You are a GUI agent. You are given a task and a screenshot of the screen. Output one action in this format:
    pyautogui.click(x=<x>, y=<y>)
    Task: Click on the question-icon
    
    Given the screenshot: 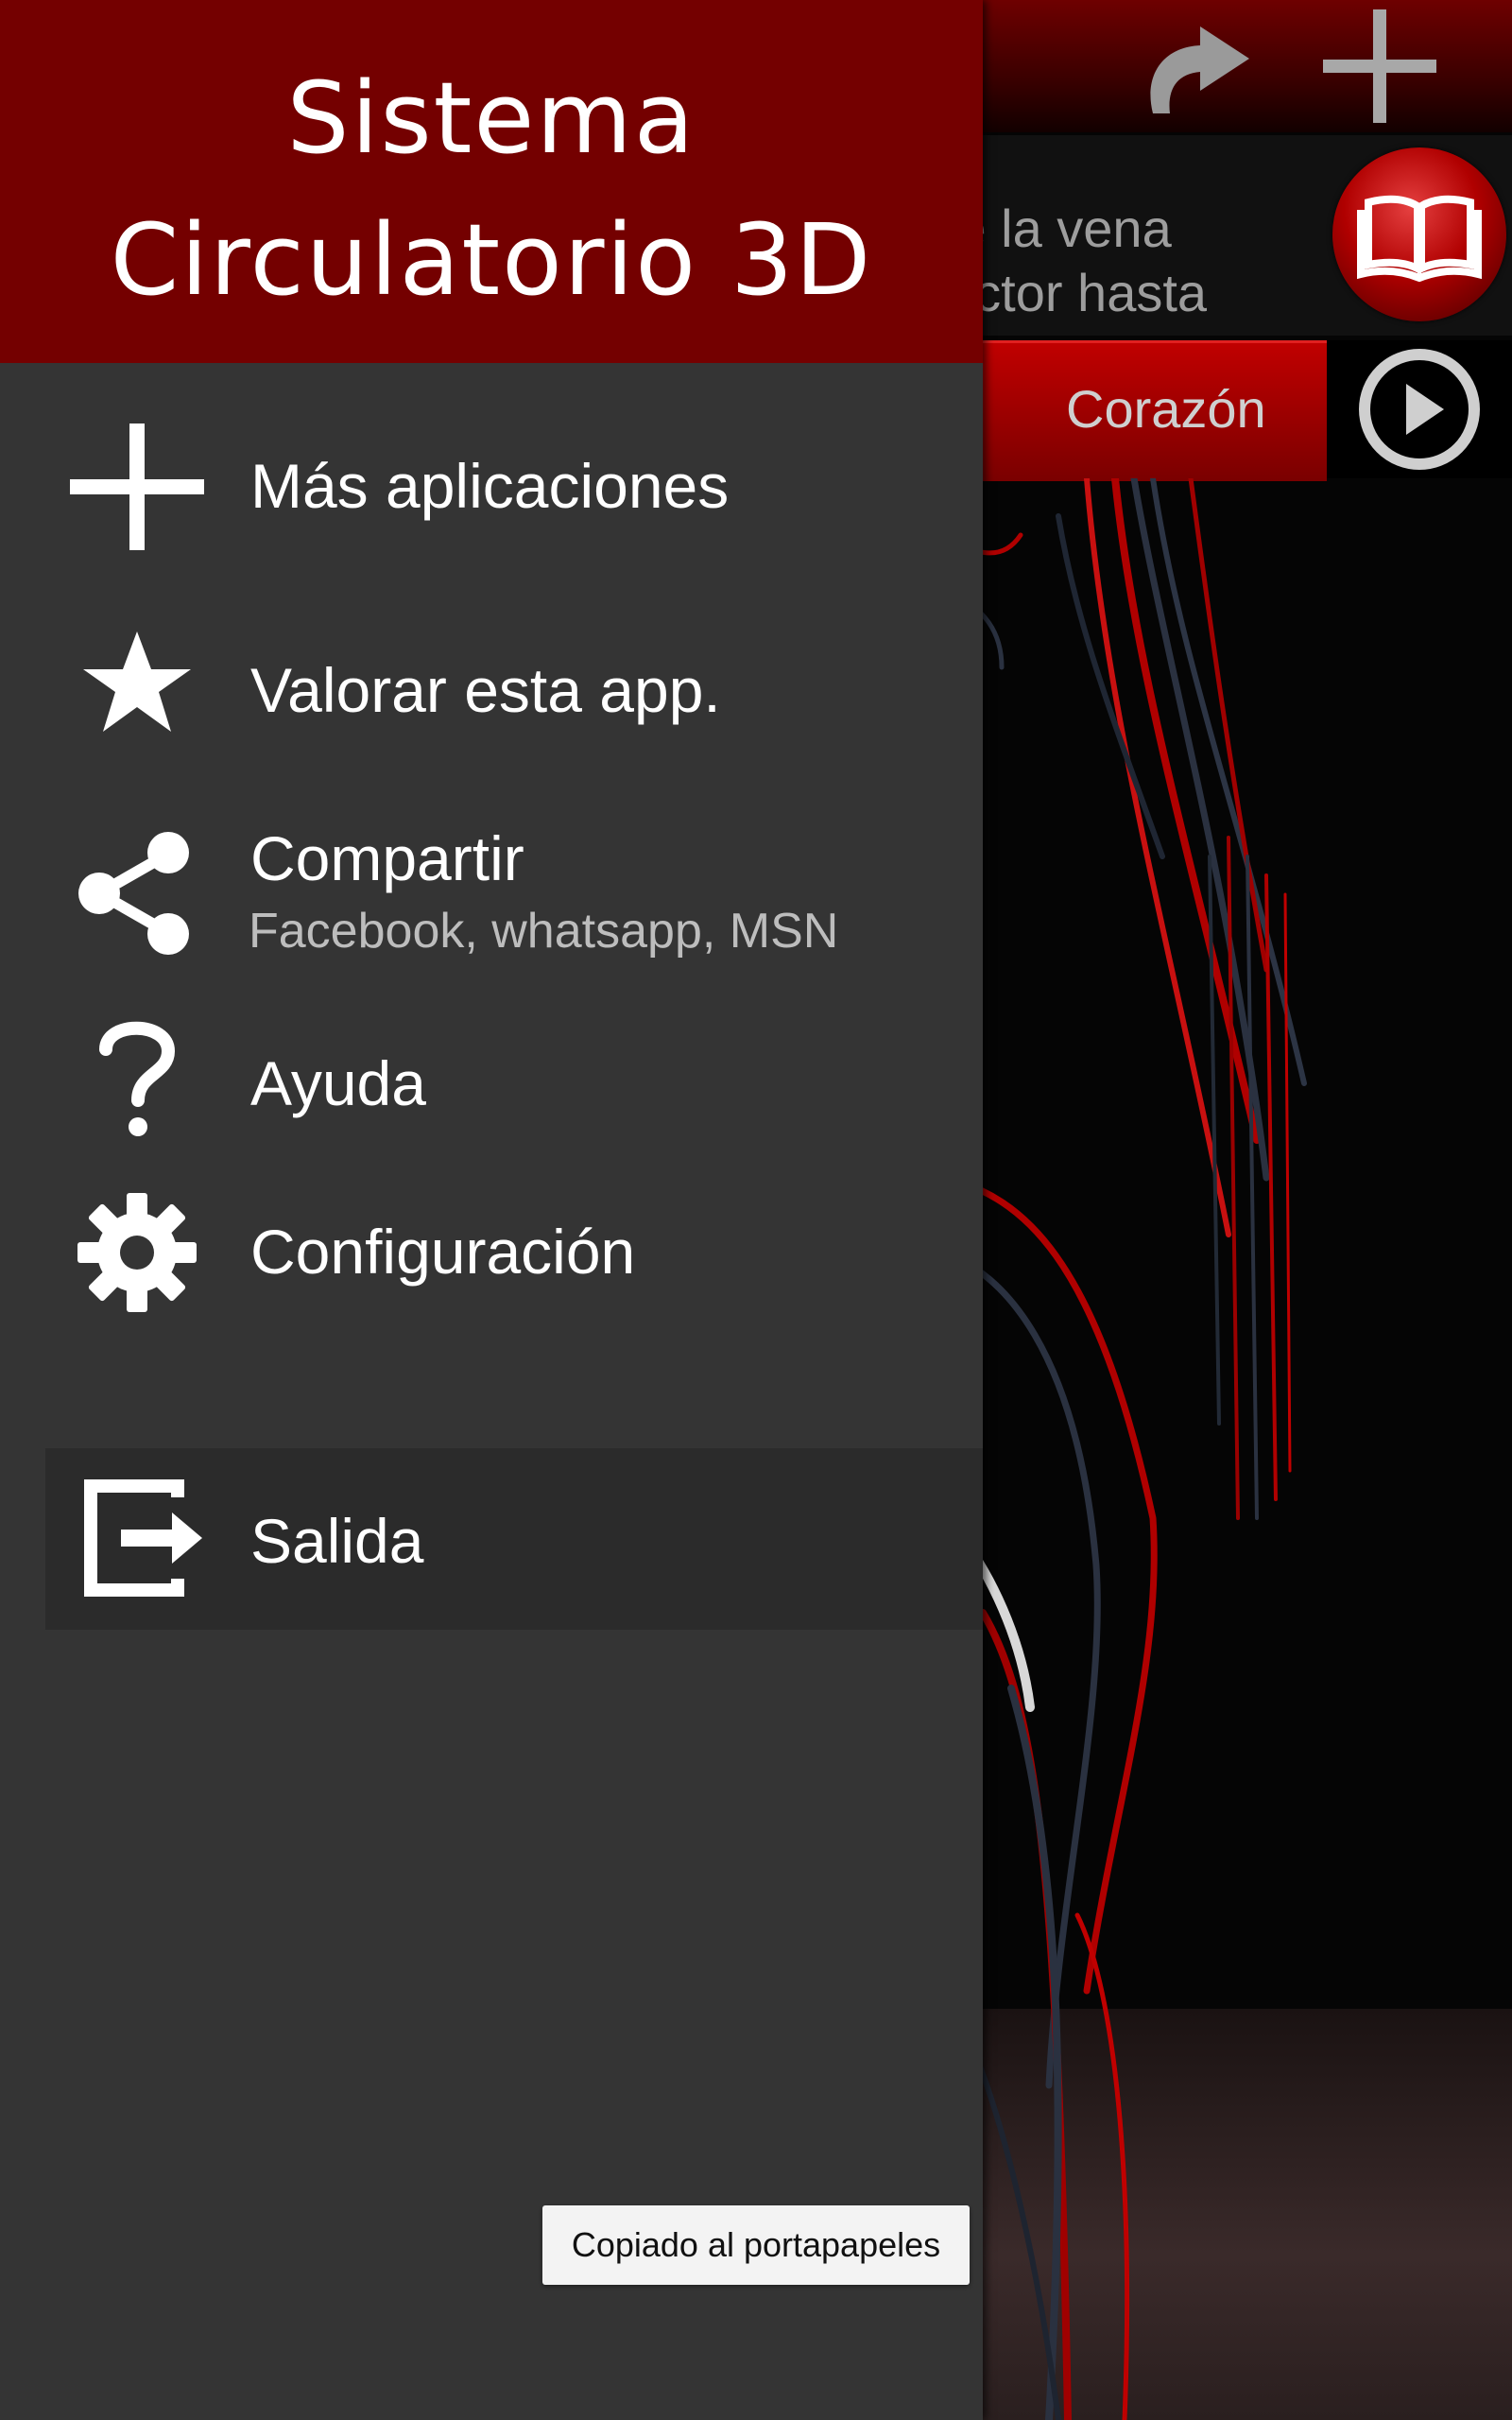 What is the action you would take?
    pyautogui.click(x=137, y=1078)
    